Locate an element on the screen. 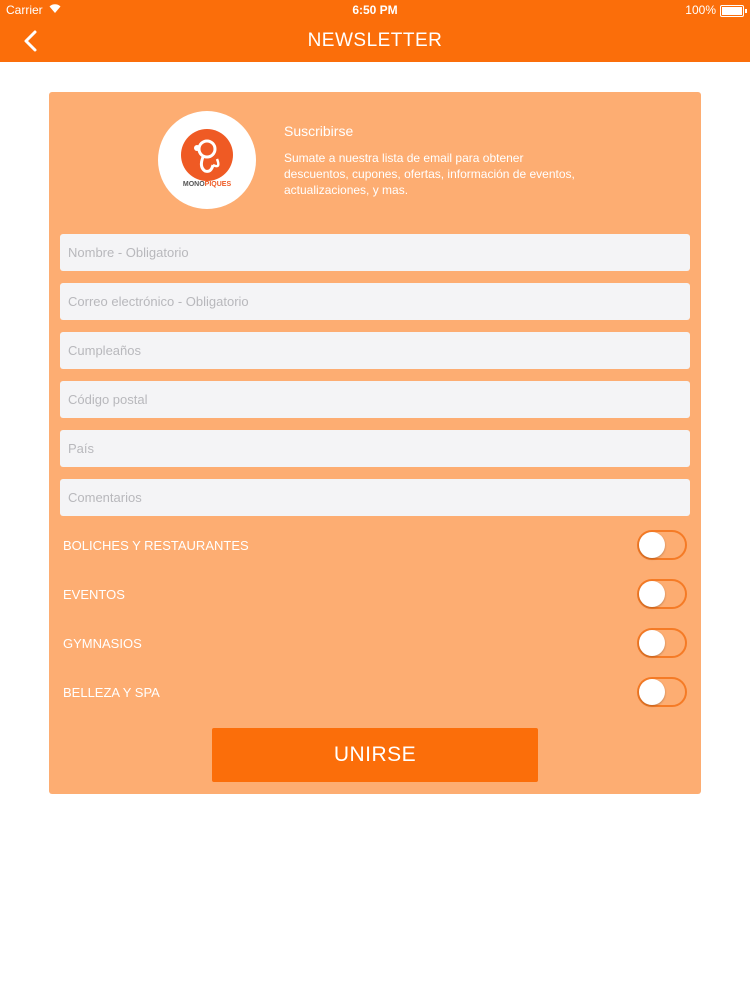 The width and height of the screenshot is (750, 1000). toggle-label: GYMNASIOS is located at coordinates (102, 643).